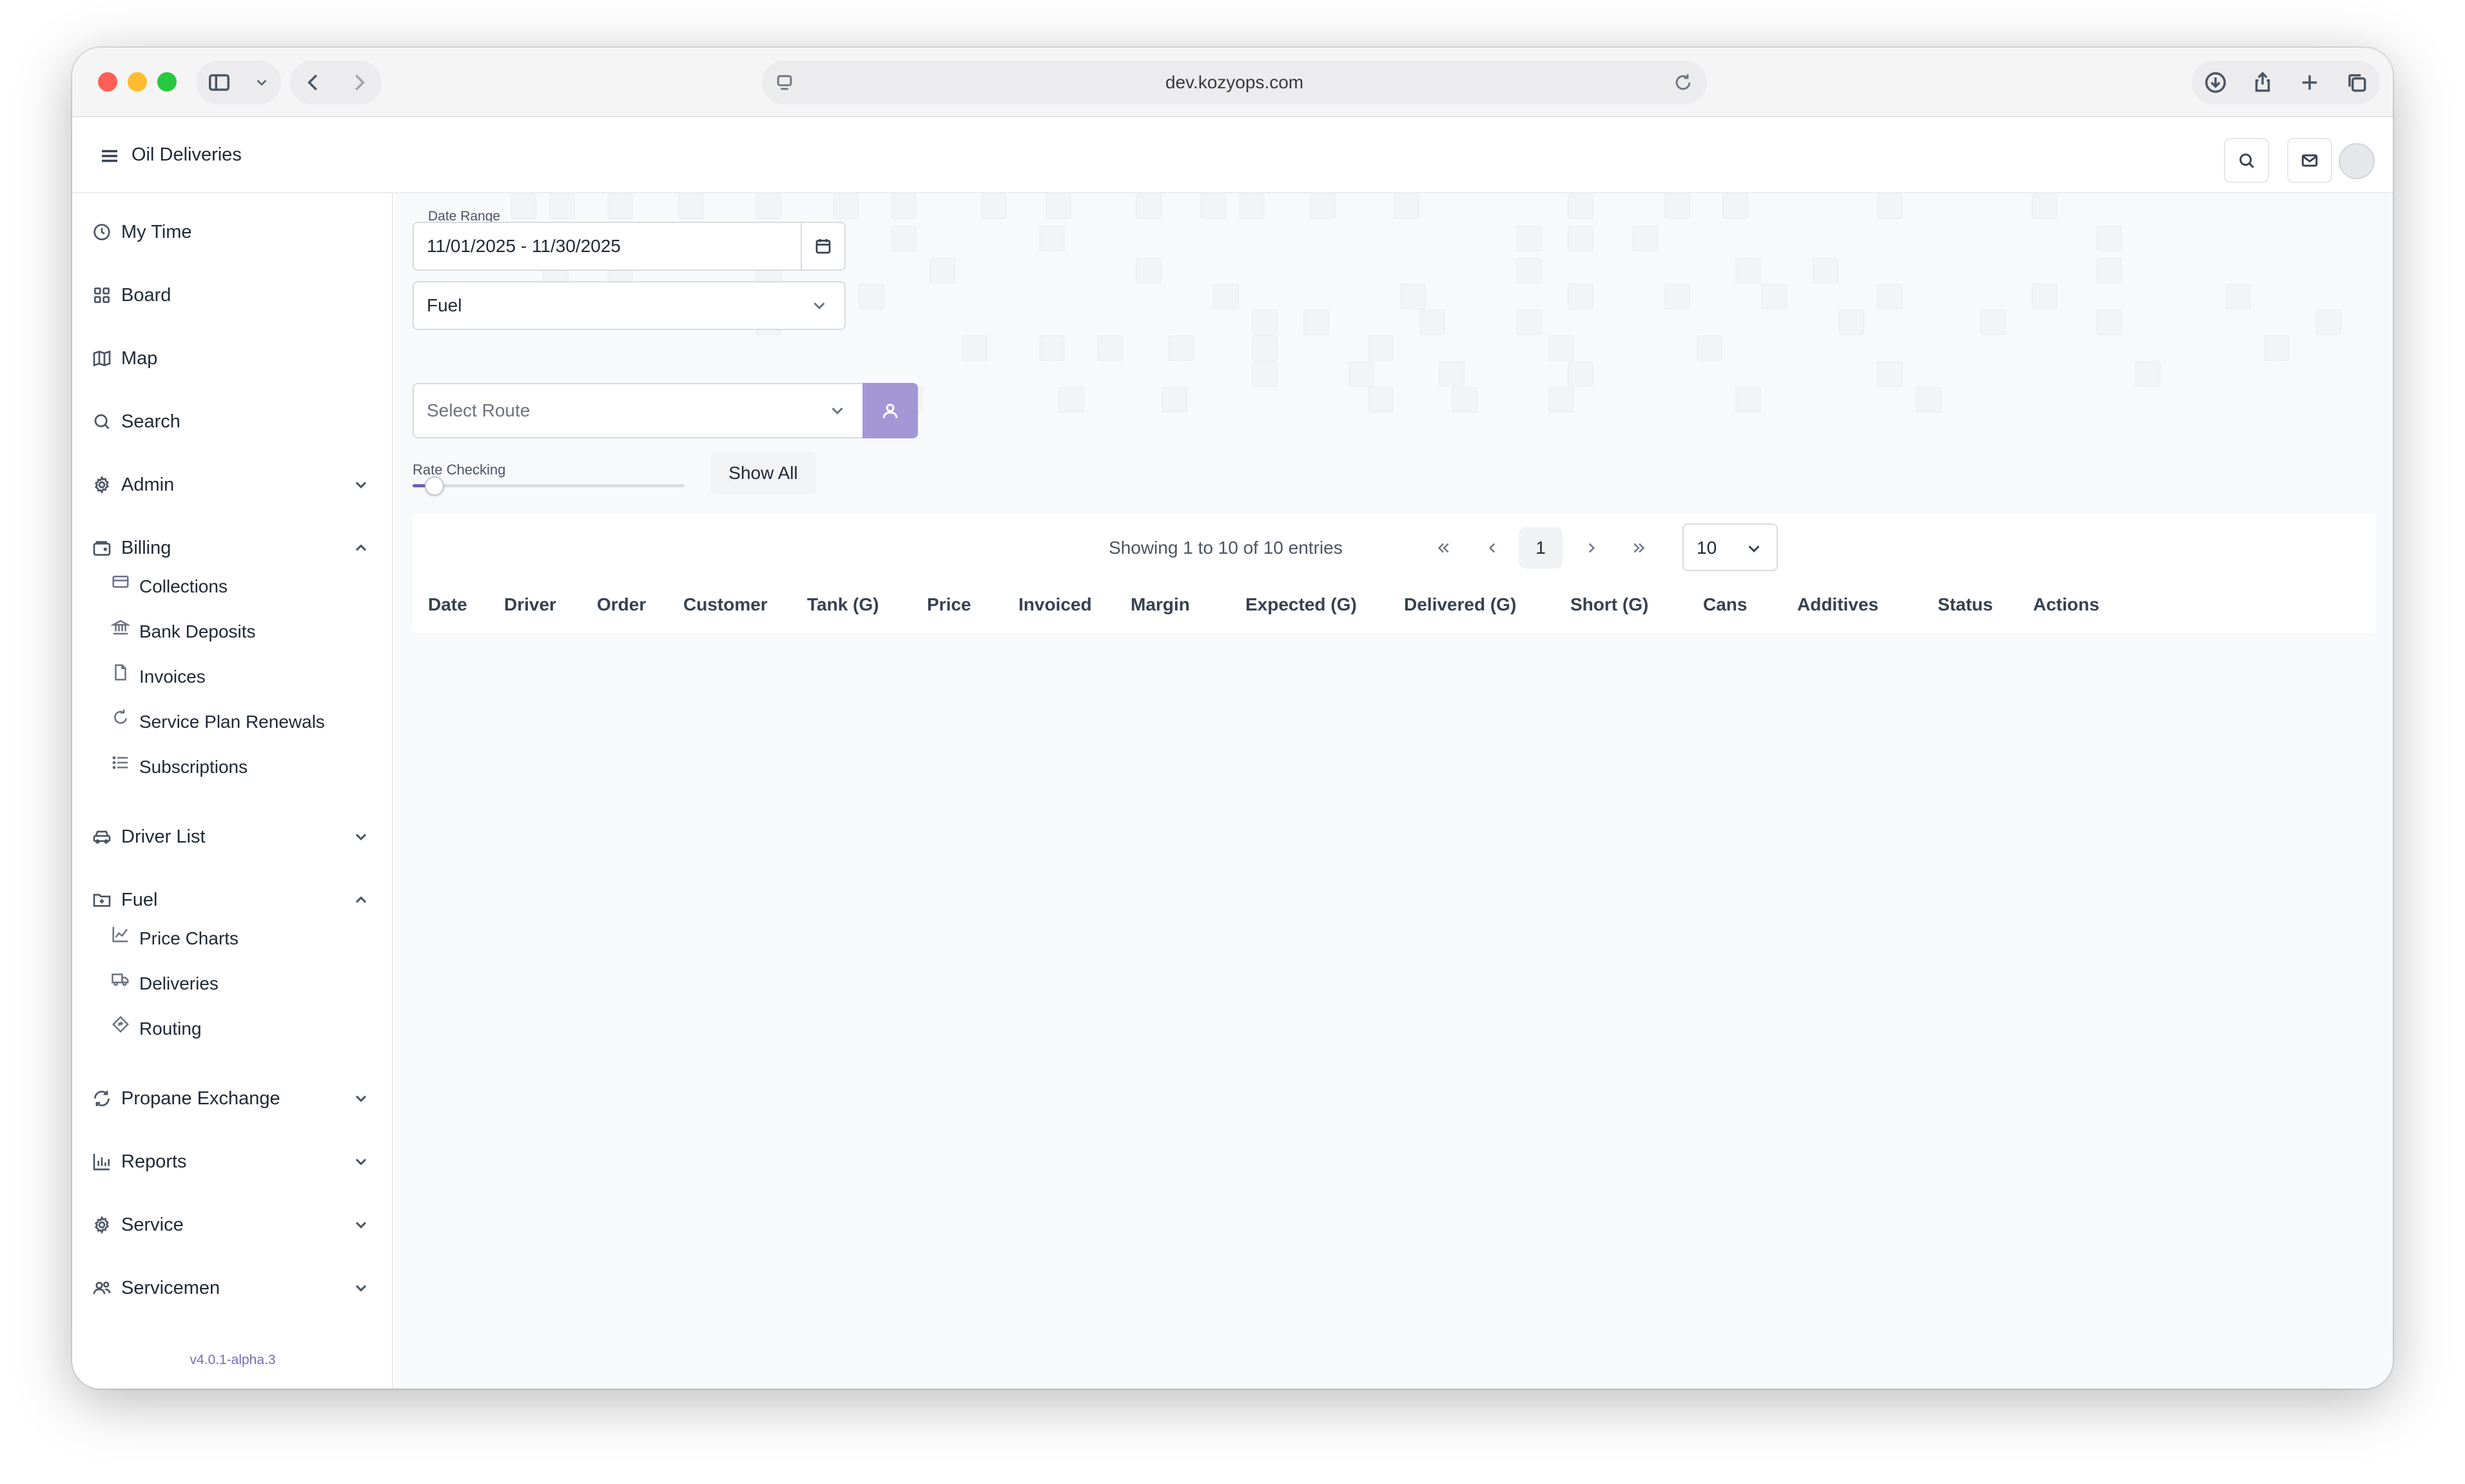 This screenshot has height=1484, width=2465. What do you see at coordinates (763, 473) in the screenshot?
I see `show-all-button: Show All` at bounding box center [763, 473].